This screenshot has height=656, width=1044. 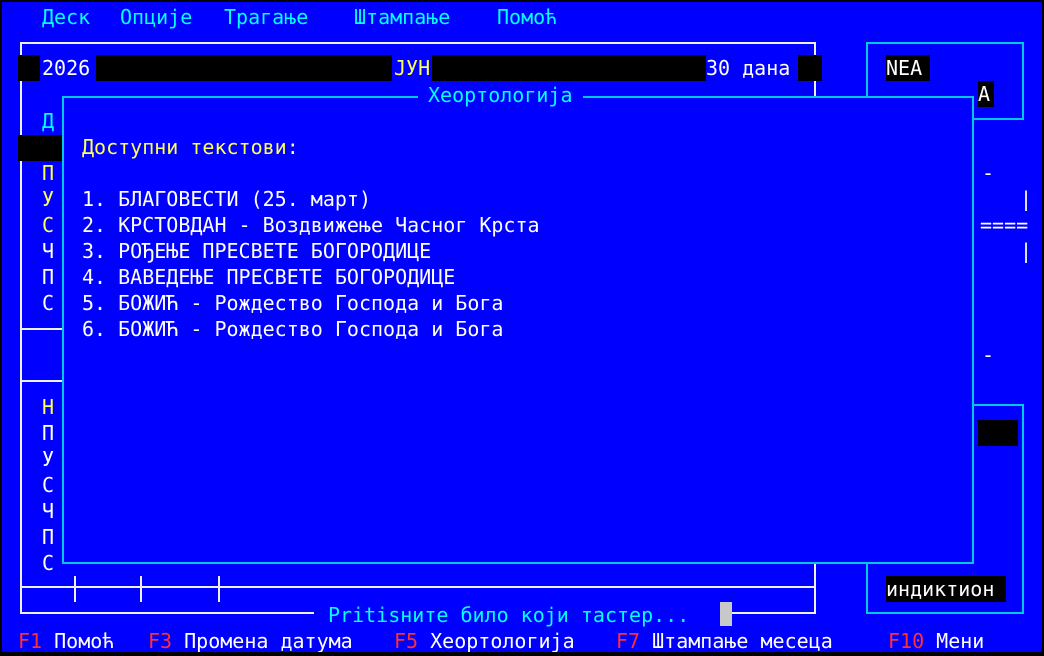 What do you see at coordinates (1026, 251) in the screenshot?
I see `right-mark-bar-2: |` at bounding box center [1026, 251].